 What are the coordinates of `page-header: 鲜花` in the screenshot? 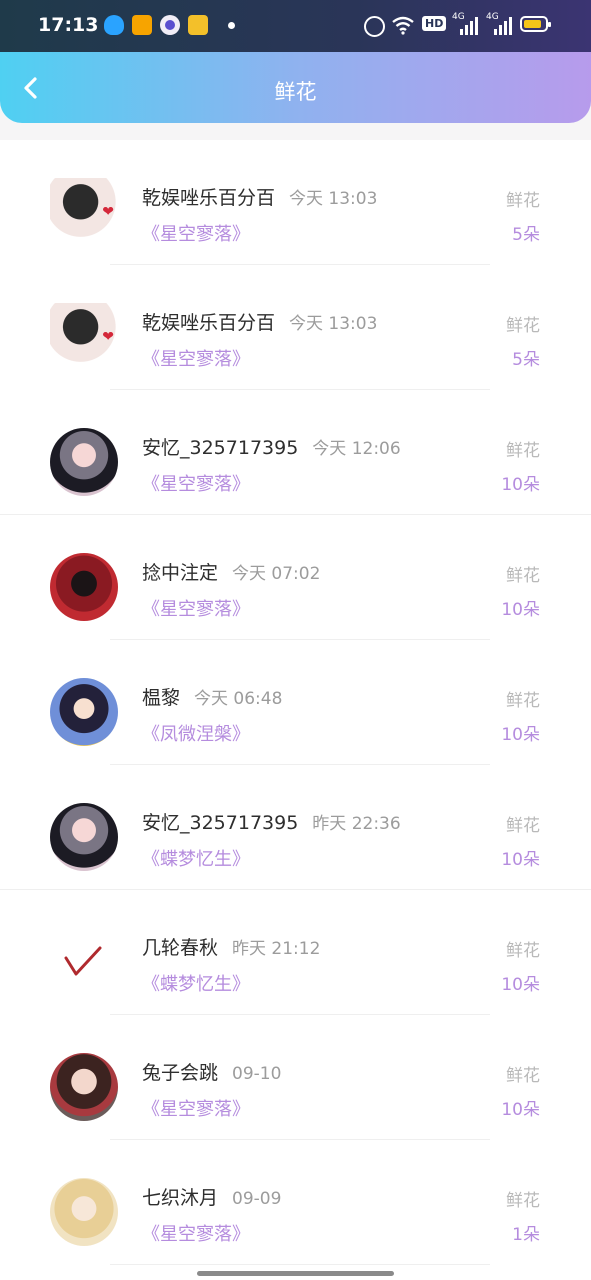 It's located at (295, 87).